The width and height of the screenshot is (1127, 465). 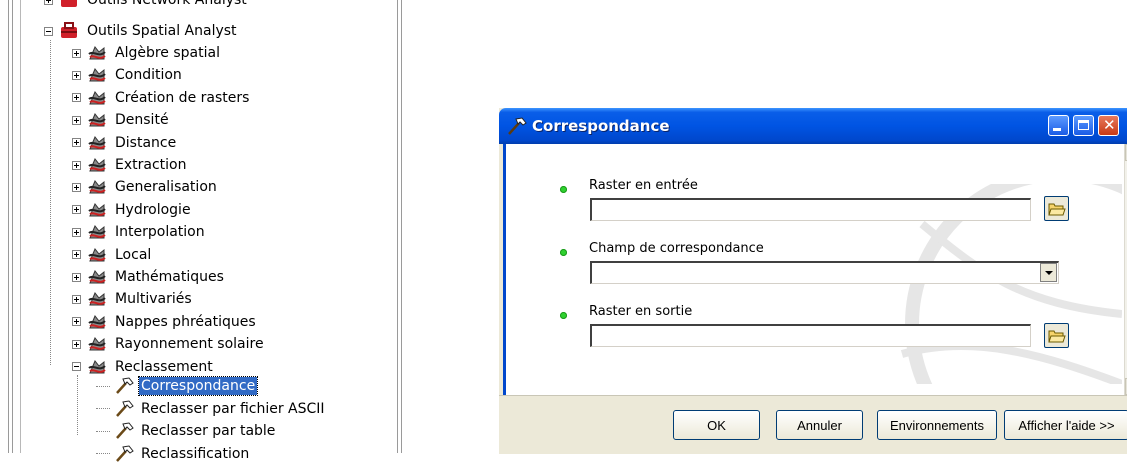 I want to click on tree-item-toolset: Rayonnement solaire, so click(x=169, y=344).